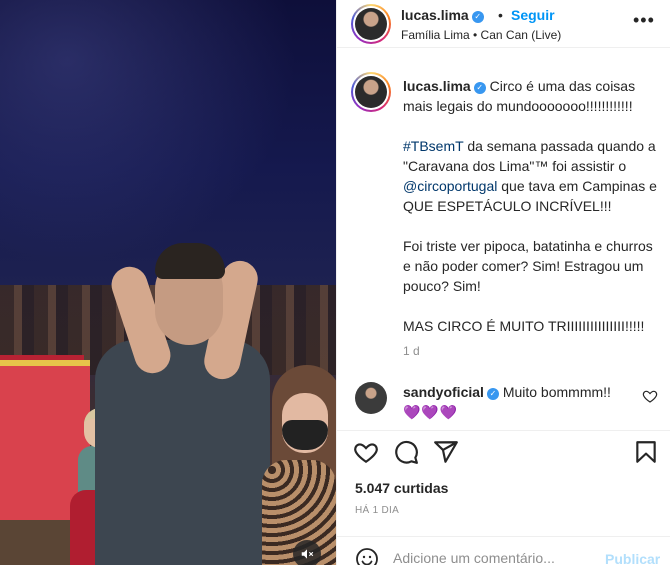  Describe the element at coordinates (437, 86) in the screenshot. I see `caption-username: lucas.lima` at that location.